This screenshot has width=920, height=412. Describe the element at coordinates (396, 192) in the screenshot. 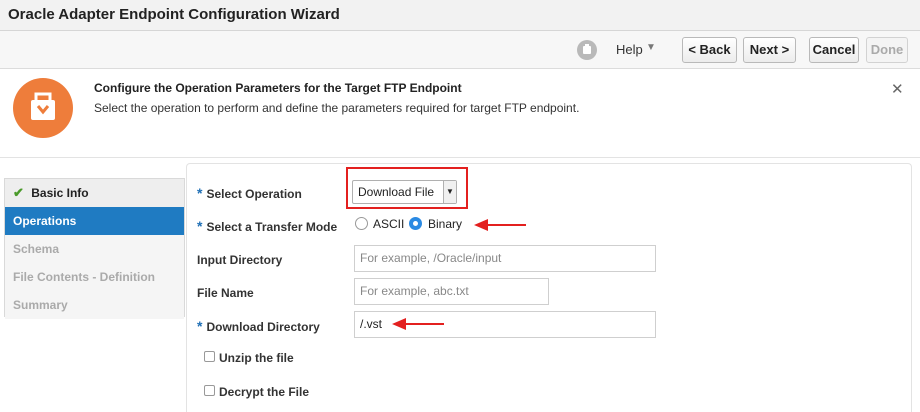

I see `operation-select-value: Download File` at that location.